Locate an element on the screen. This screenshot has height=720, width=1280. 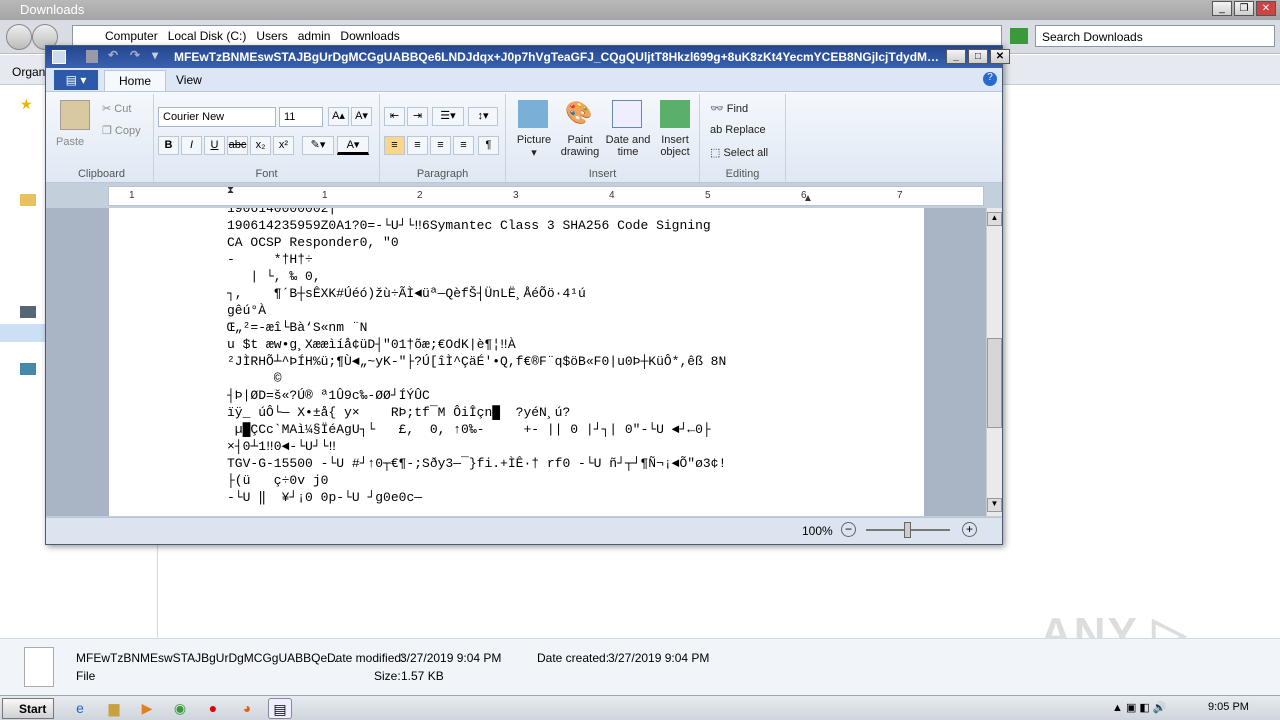
save-icon is located at coordinates (92, 56).